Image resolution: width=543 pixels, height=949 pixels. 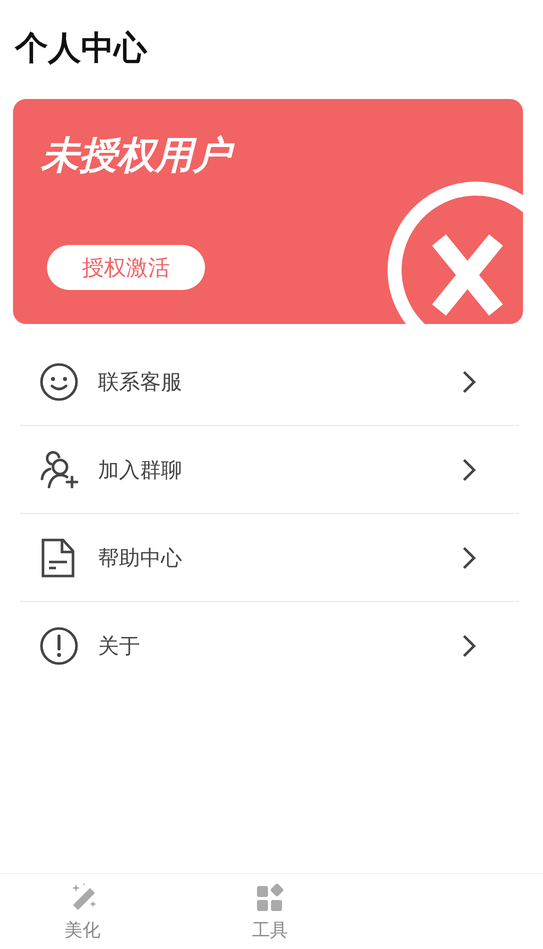 What do you see at coordinates (269, 470) in the screenshot?
I see `menu-item: 加入群聊` at bounding box center [269, 470].